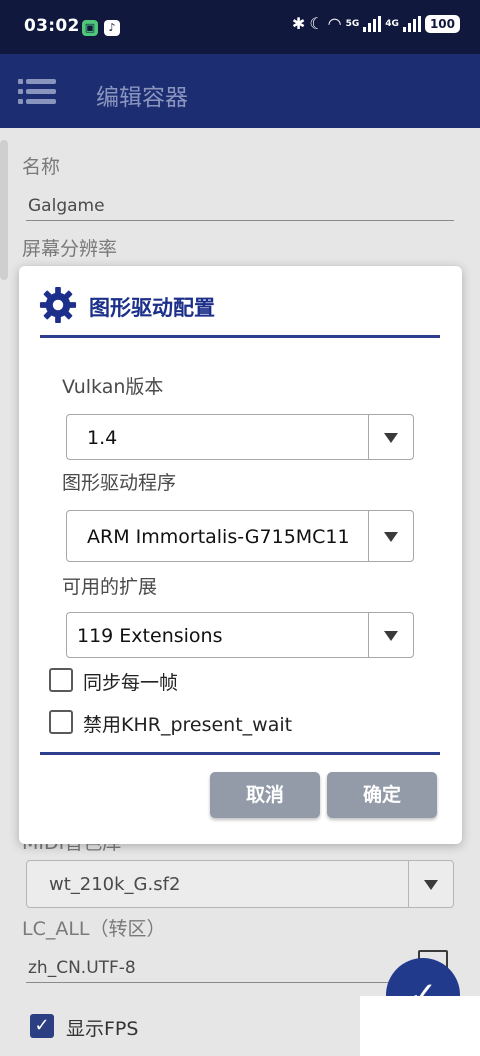  I want to click on vulkan-version-value: 1.4, so click(102, 438).